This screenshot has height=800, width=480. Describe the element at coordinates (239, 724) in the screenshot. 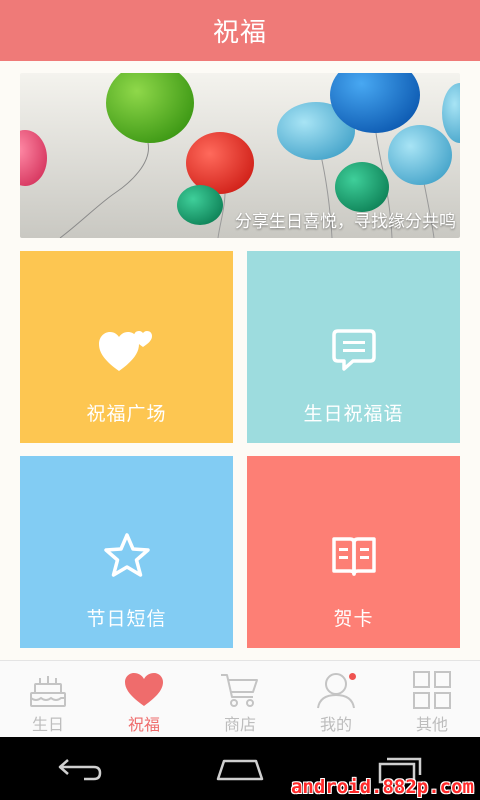

I see `tab-label: 商店` at that location.